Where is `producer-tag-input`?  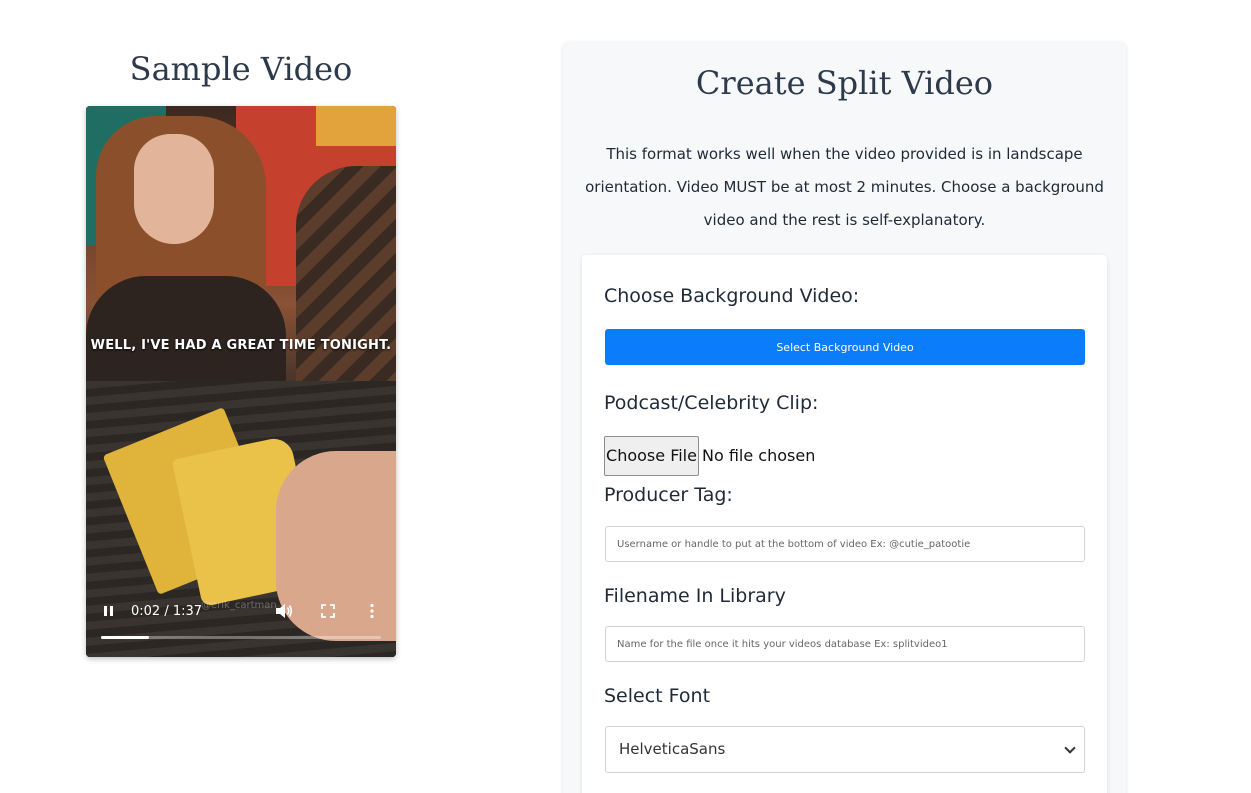
producer-tag-input is located at coordinates (845, 544).